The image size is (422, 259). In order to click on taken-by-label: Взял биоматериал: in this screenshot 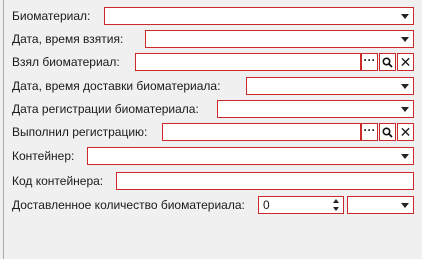, I will do `click(66, 62)`.